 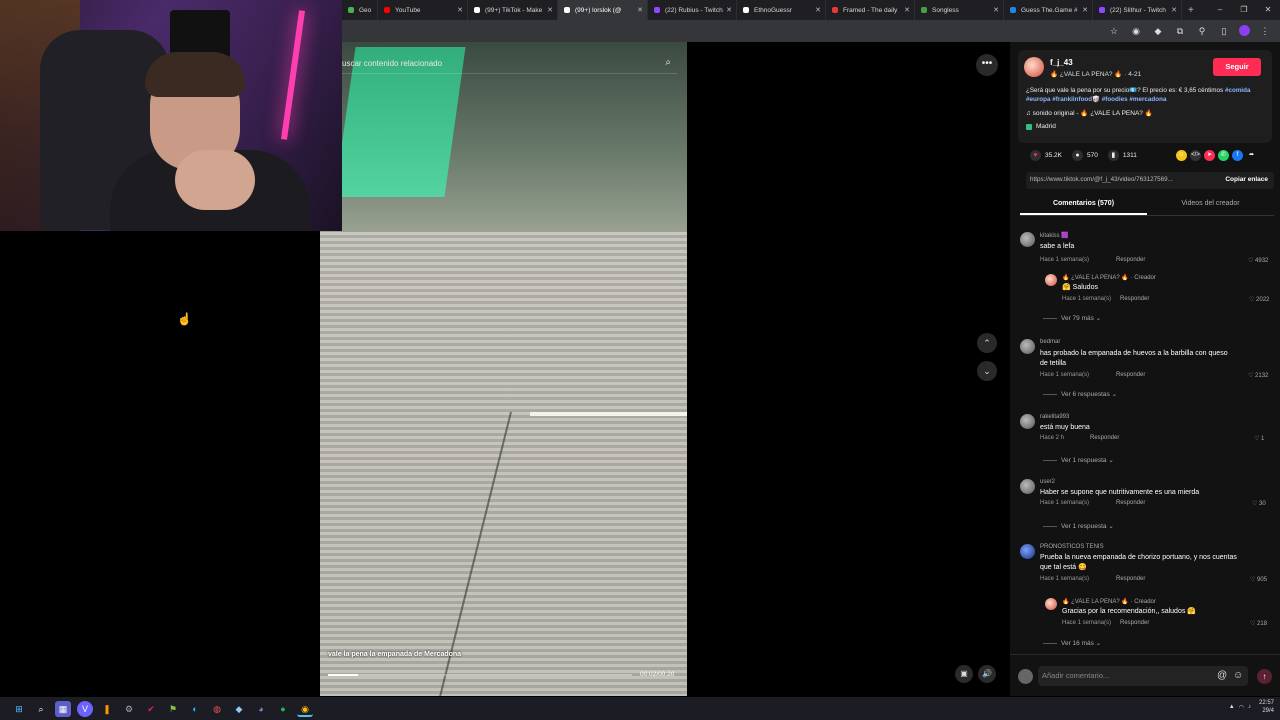 What do you see at coordinates (1041, 126) in the screenshot?
I see `location-tag: Madrid` at bounding box center [1041, 126].